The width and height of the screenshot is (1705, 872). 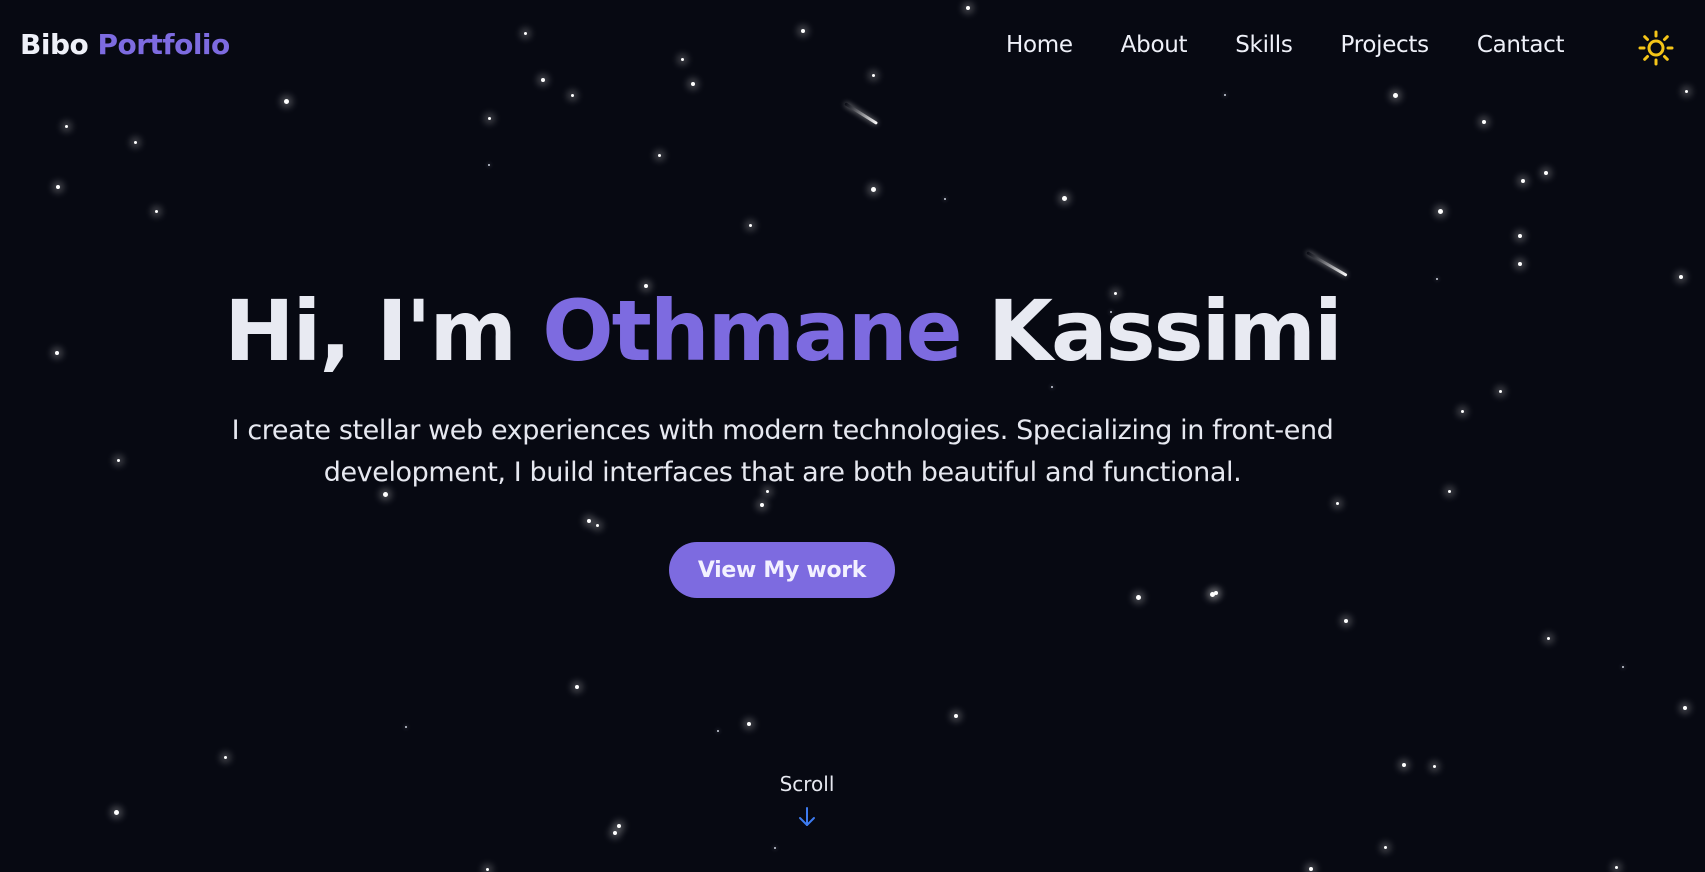 I want to click on theme-toggle-button, so click(x=1656, y=48).